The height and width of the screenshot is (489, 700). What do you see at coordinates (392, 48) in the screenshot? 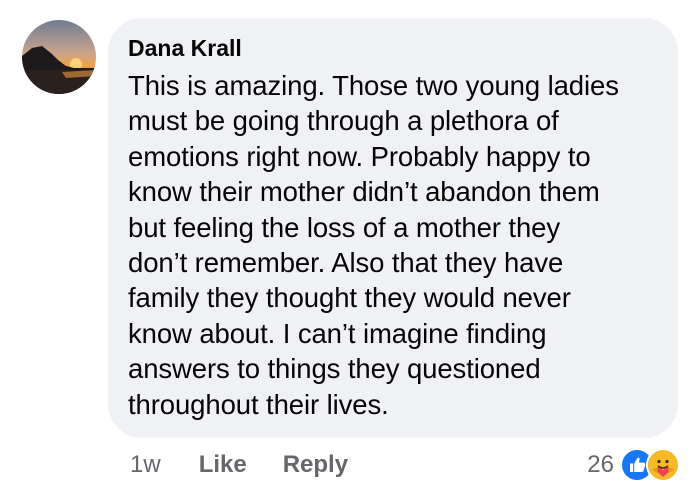
I see `comment-author: Dana Krall` at bounding box center [392, 48].